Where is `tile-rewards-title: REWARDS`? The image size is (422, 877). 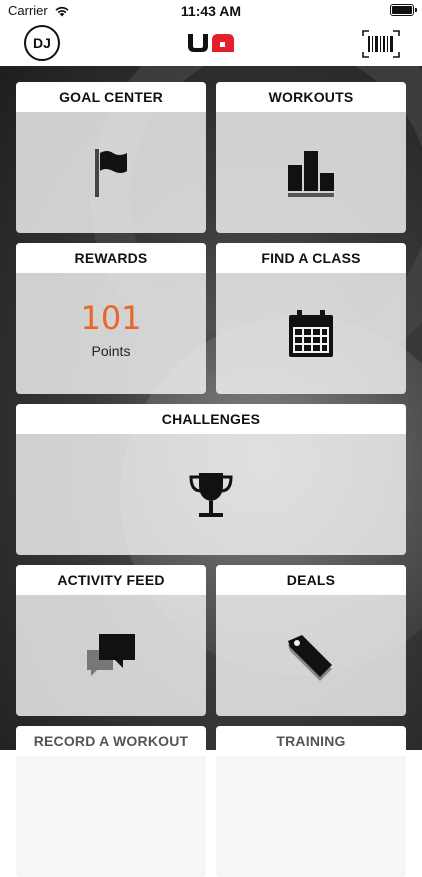
tile-rewards-title: REWARDS is located at coordinates (111, 258).